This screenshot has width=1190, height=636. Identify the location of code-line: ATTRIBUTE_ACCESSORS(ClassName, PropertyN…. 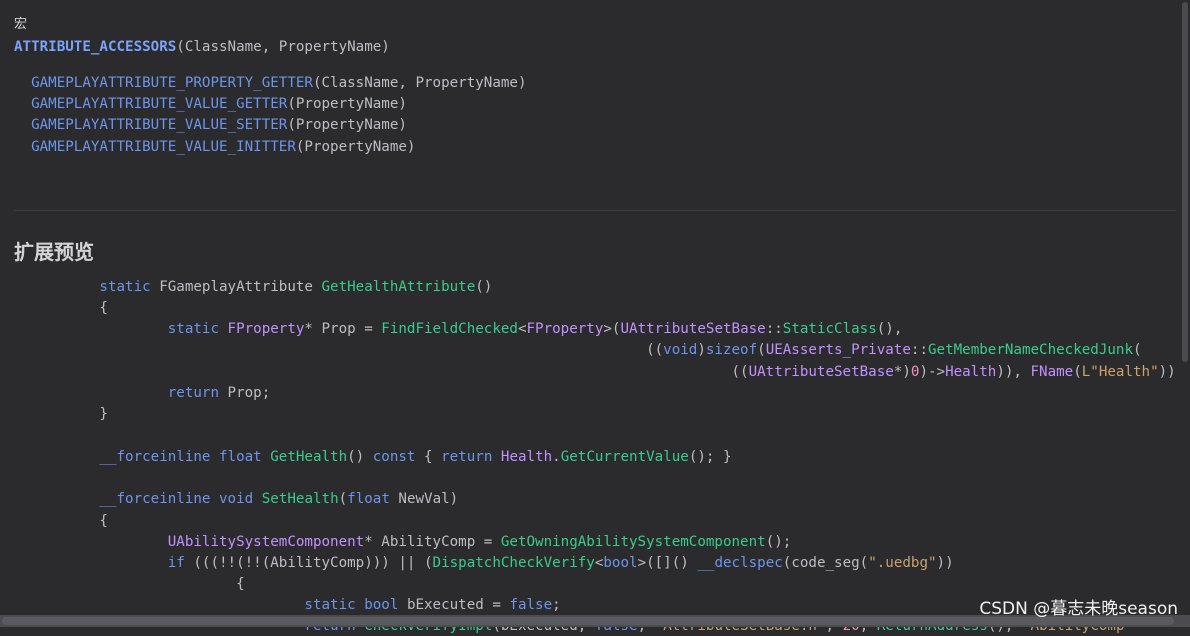
(202, 47).